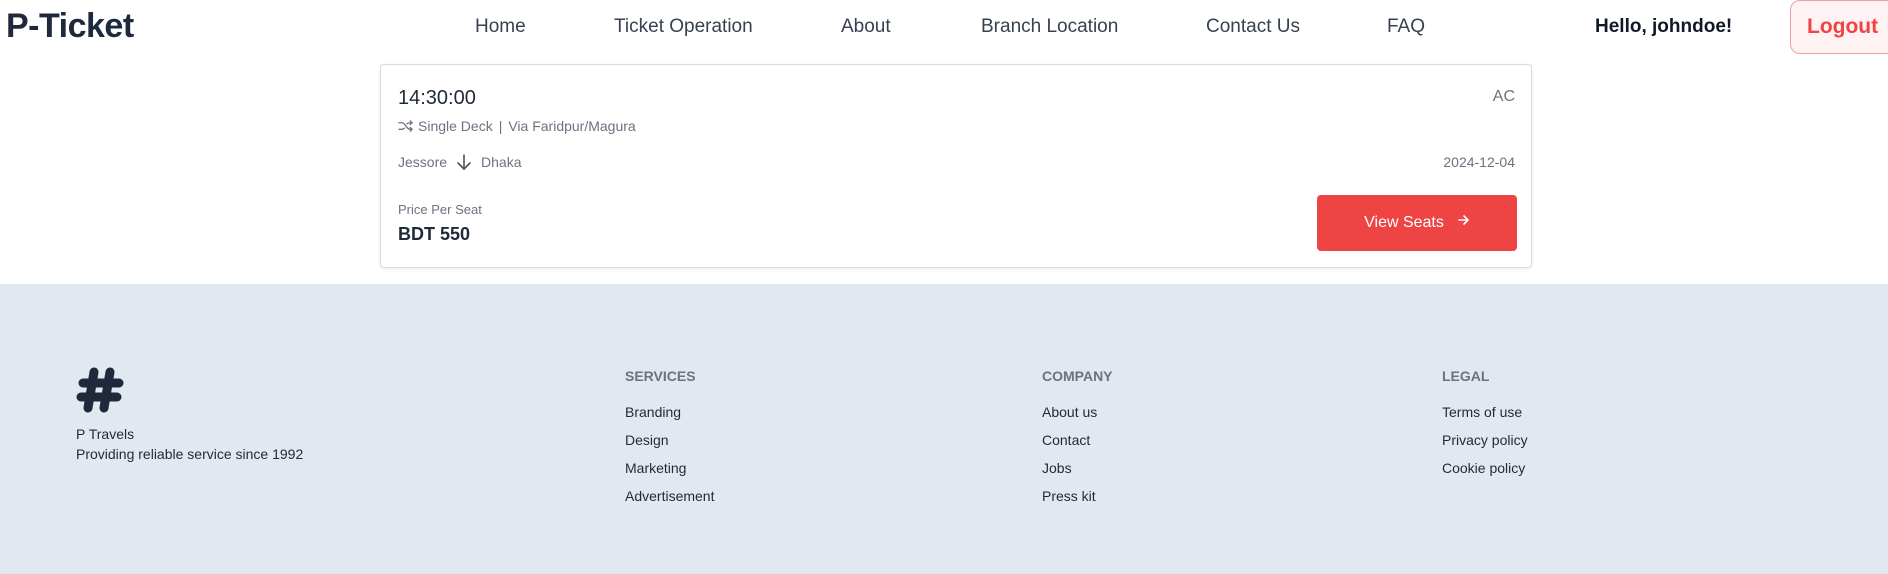 This screenshot has width=1888, height=574. I want to click on view-seats-label: View Seats, so click(1404, 222).